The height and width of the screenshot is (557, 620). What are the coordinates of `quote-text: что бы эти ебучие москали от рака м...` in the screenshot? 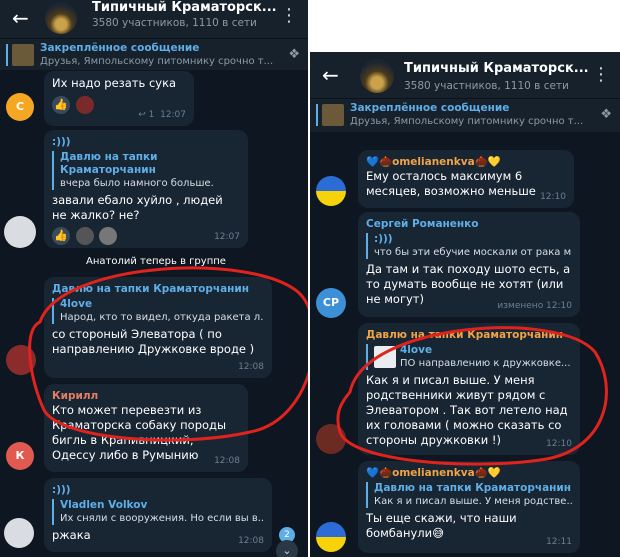 It's located at (473, 252).